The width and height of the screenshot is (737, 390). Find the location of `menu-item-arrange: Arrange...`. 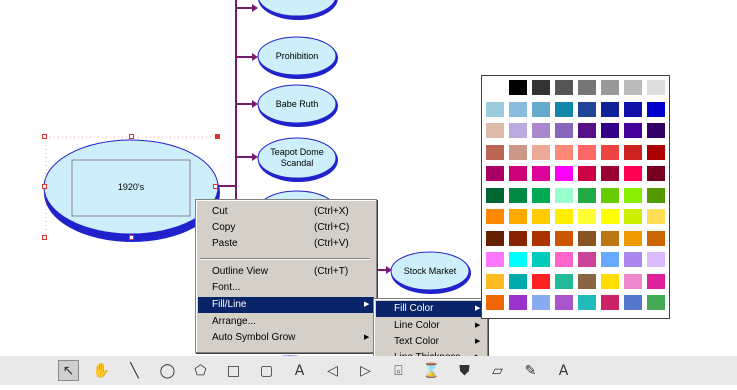

menu-item-arrange: Arrange... is located at coordinates (286, 322).